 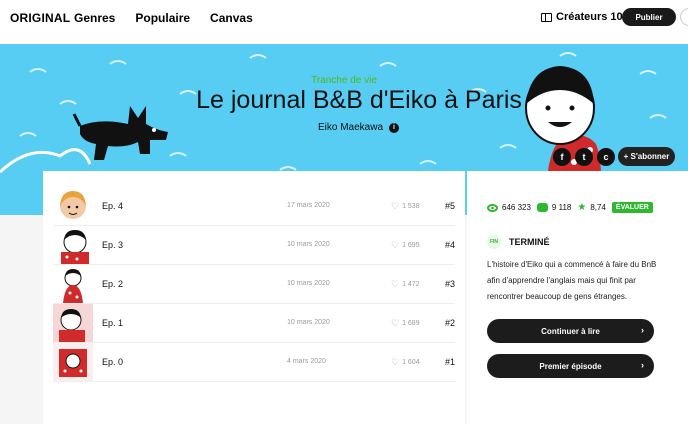 I want to click on series-stats: 646 323 9 118 ★ 8,74 ÉVALUER, so click(x=573, y=207).